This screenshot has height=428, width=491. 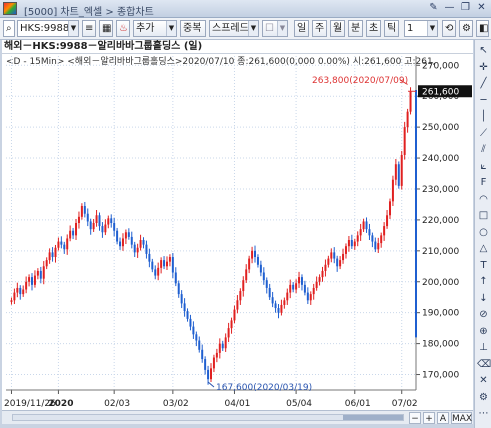 What do you see at coordinates (440, 314) in the screenshot?
I see `y-tick-label: 190,000` at bounding box center [440, 314].